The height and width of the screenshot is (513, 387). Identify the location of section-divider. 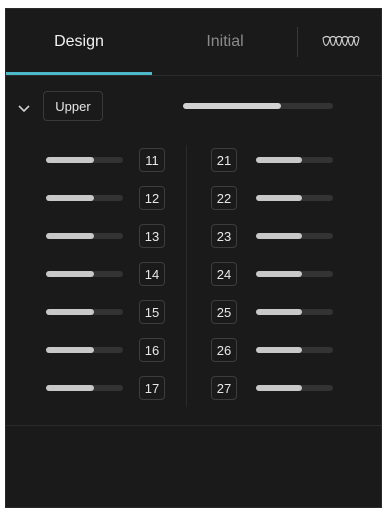
(193, 425).